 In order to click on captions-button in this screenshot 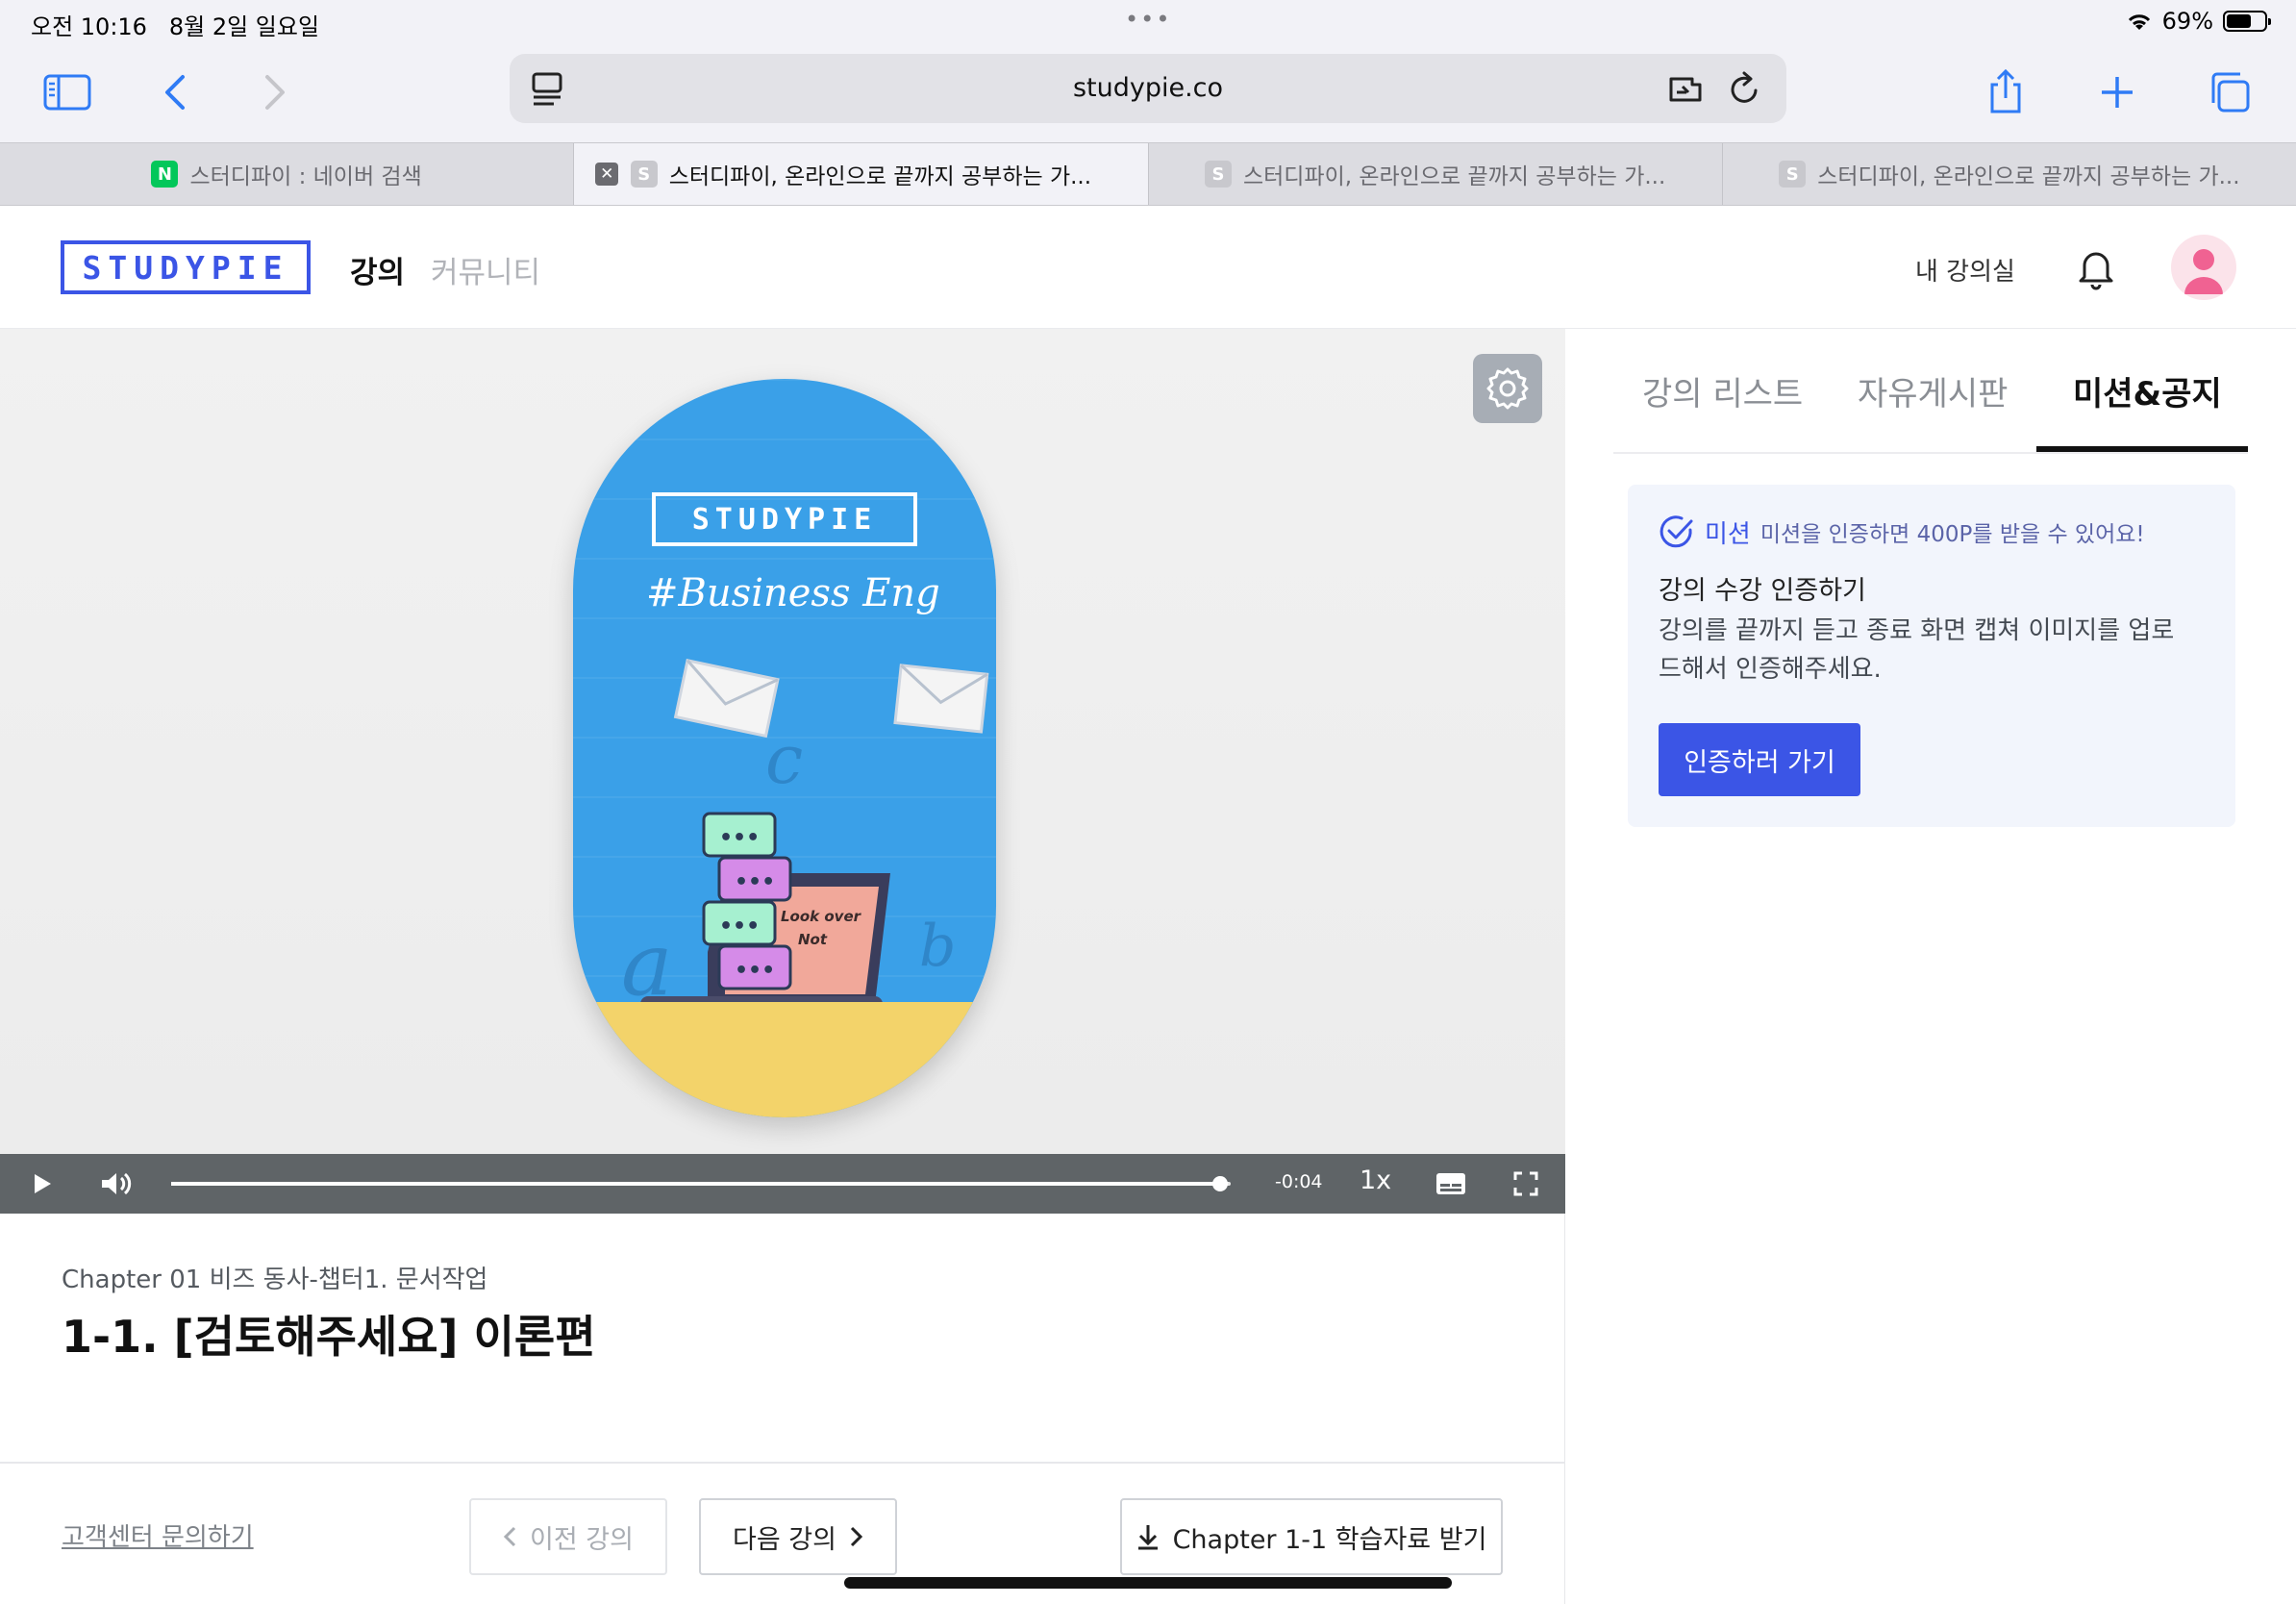, I will do `click(1451, 1184)`.